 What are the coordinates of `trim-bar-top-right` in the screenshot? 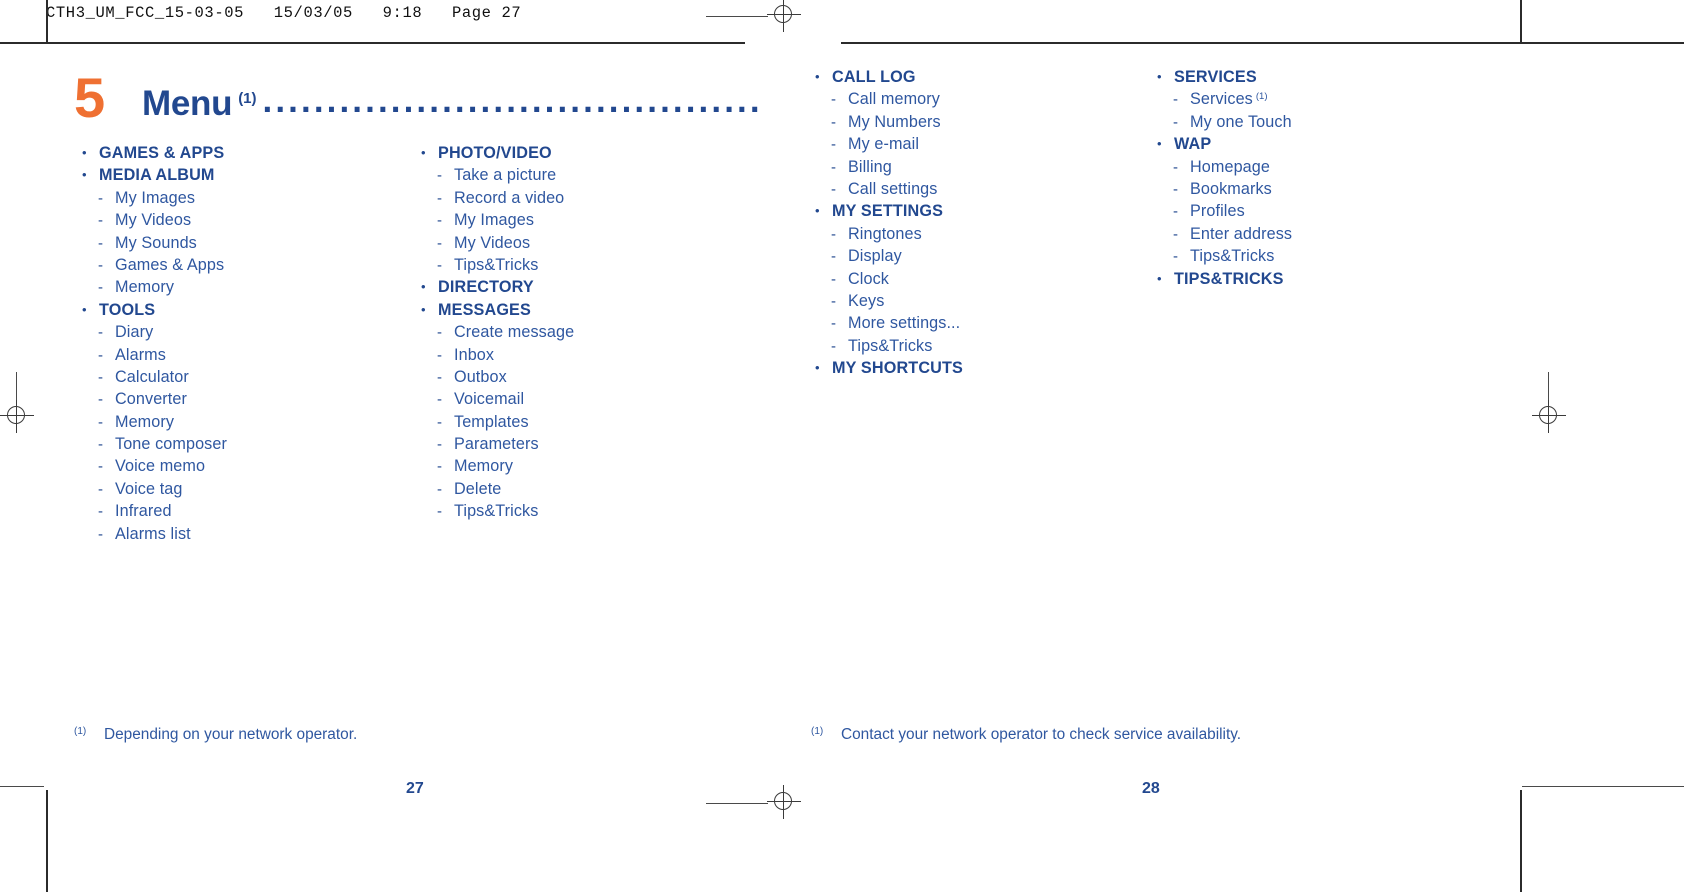 It's located at (1521, 21).